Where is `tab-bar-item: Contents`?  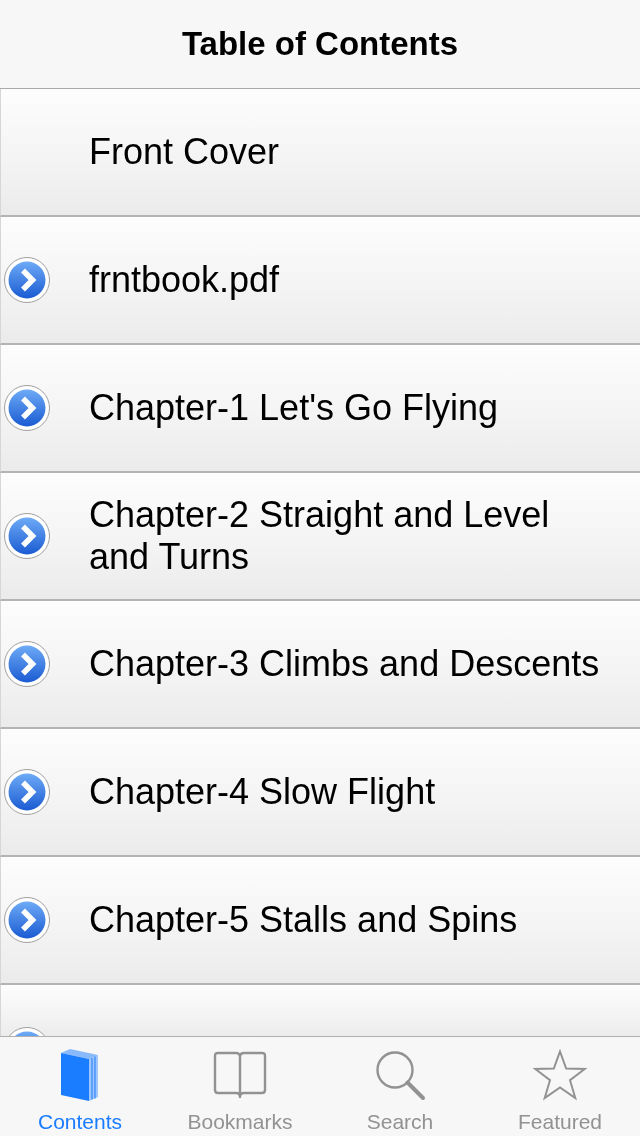 tab-bar-item: Contents is located at coordinates (80, 1086).